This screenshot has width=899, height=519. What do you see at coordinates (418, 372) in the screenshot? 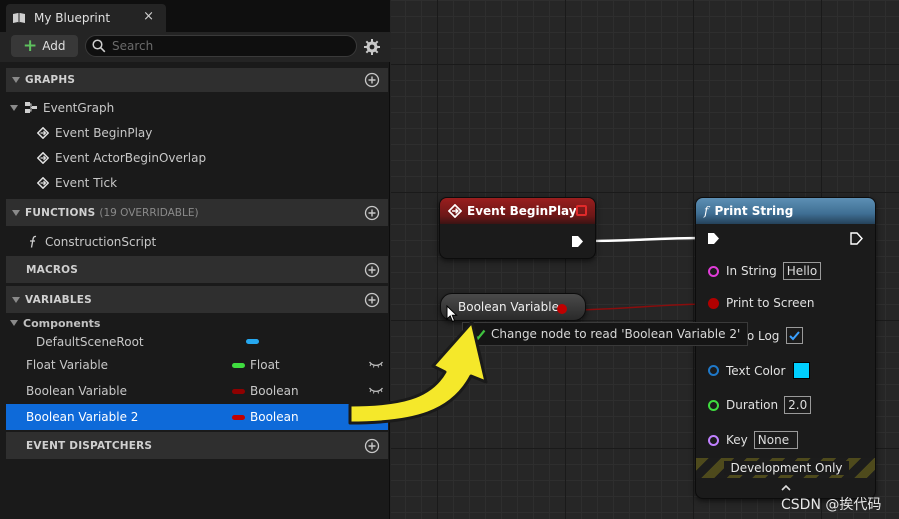
I see `annotation-arrow-icon` at bounding box center [418, 372].